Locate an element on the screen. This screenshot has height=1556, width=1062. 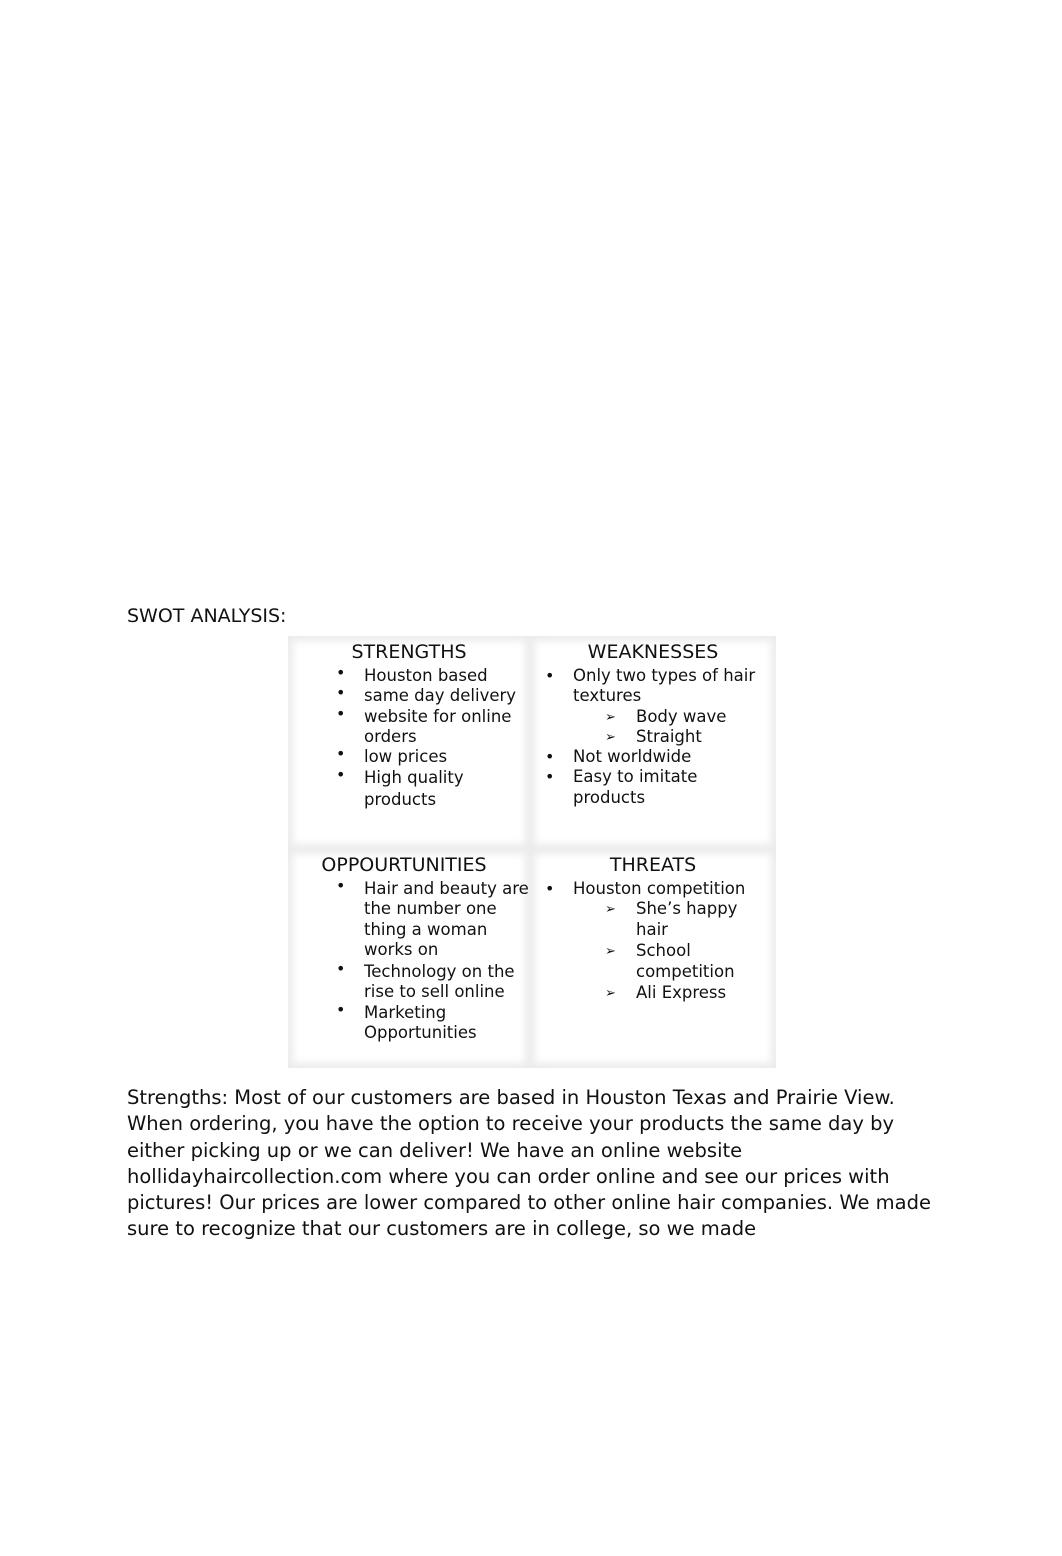
list-item: • Houston based is located at coordinates (435, 674).